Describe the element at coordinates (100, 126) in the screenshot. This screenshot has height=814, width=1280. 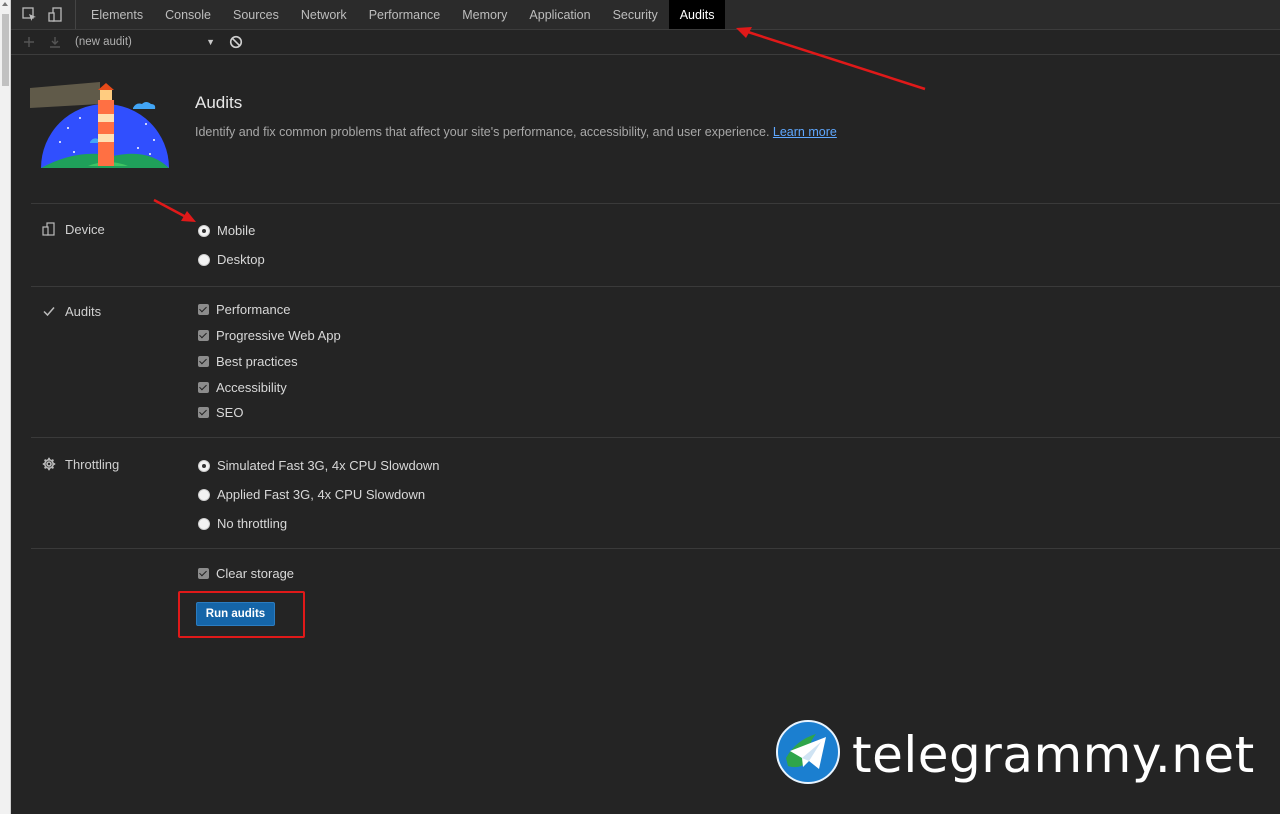
I see `lighthouse-logo` at that location.